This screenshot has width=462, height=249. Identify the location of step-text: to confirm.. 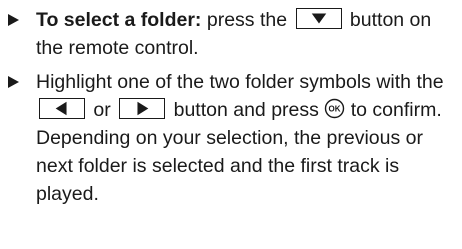
(393, 110).